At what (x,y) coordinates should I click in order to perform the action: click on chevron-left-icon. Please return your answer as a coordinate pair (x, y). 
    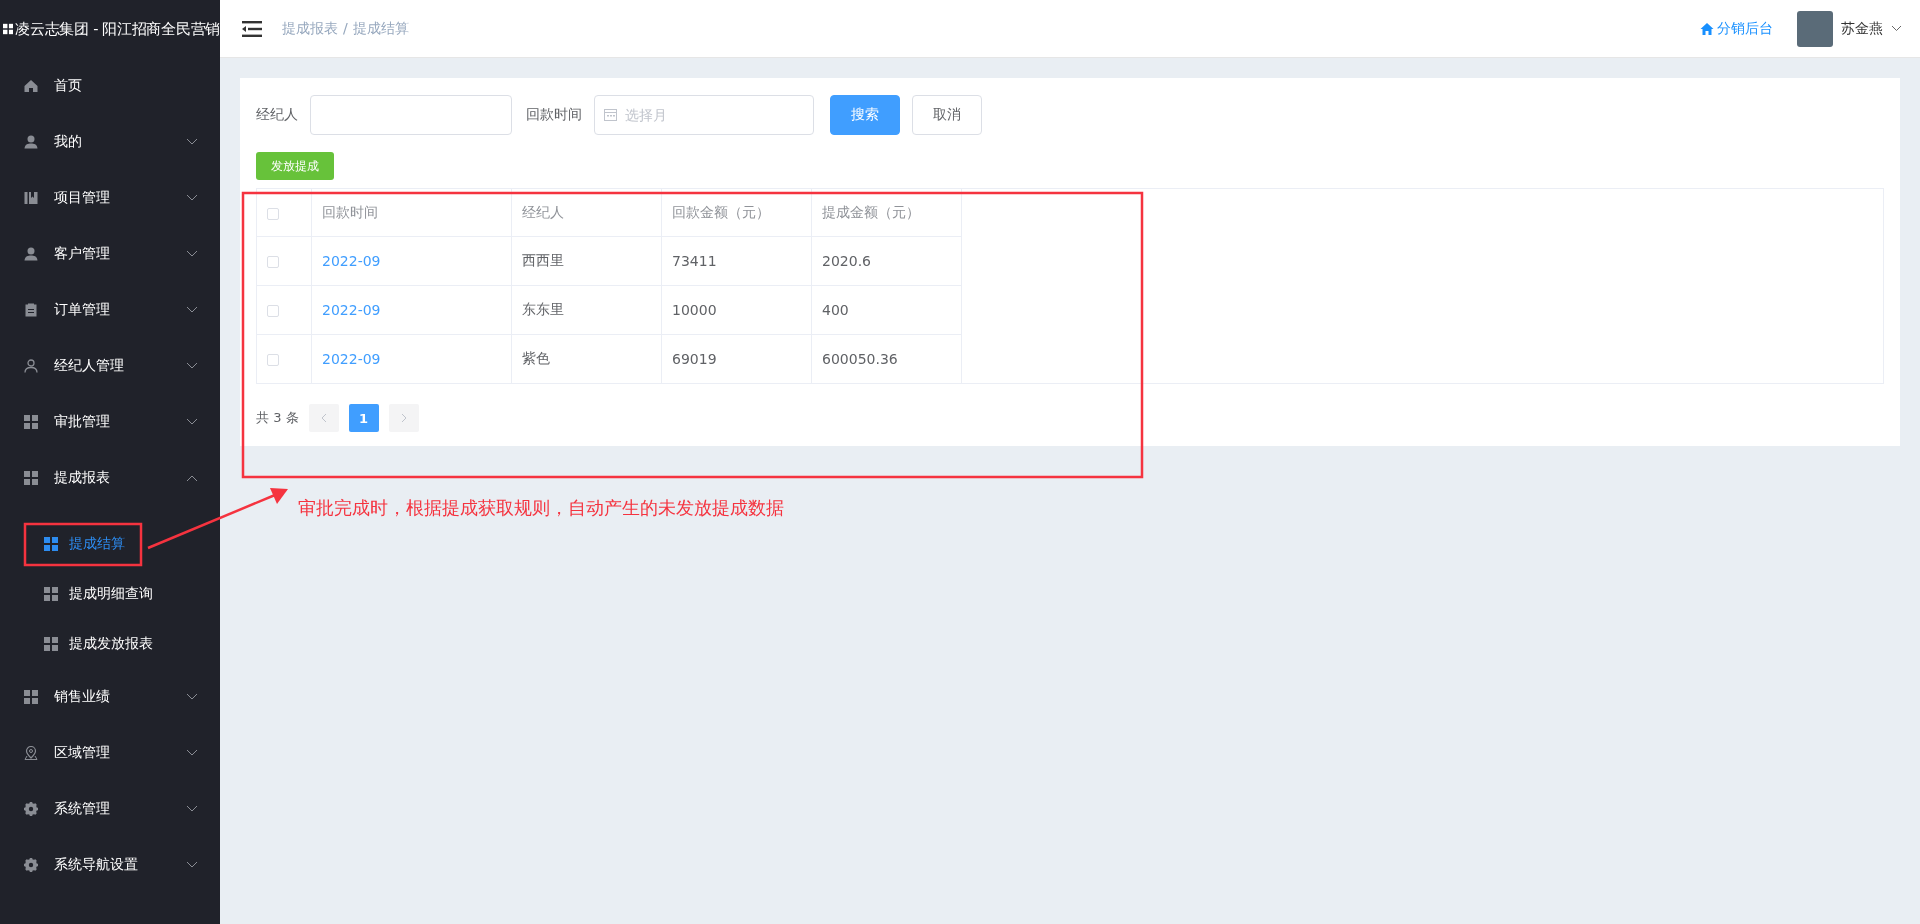
    Looking at the image, I should click on (323, 418).